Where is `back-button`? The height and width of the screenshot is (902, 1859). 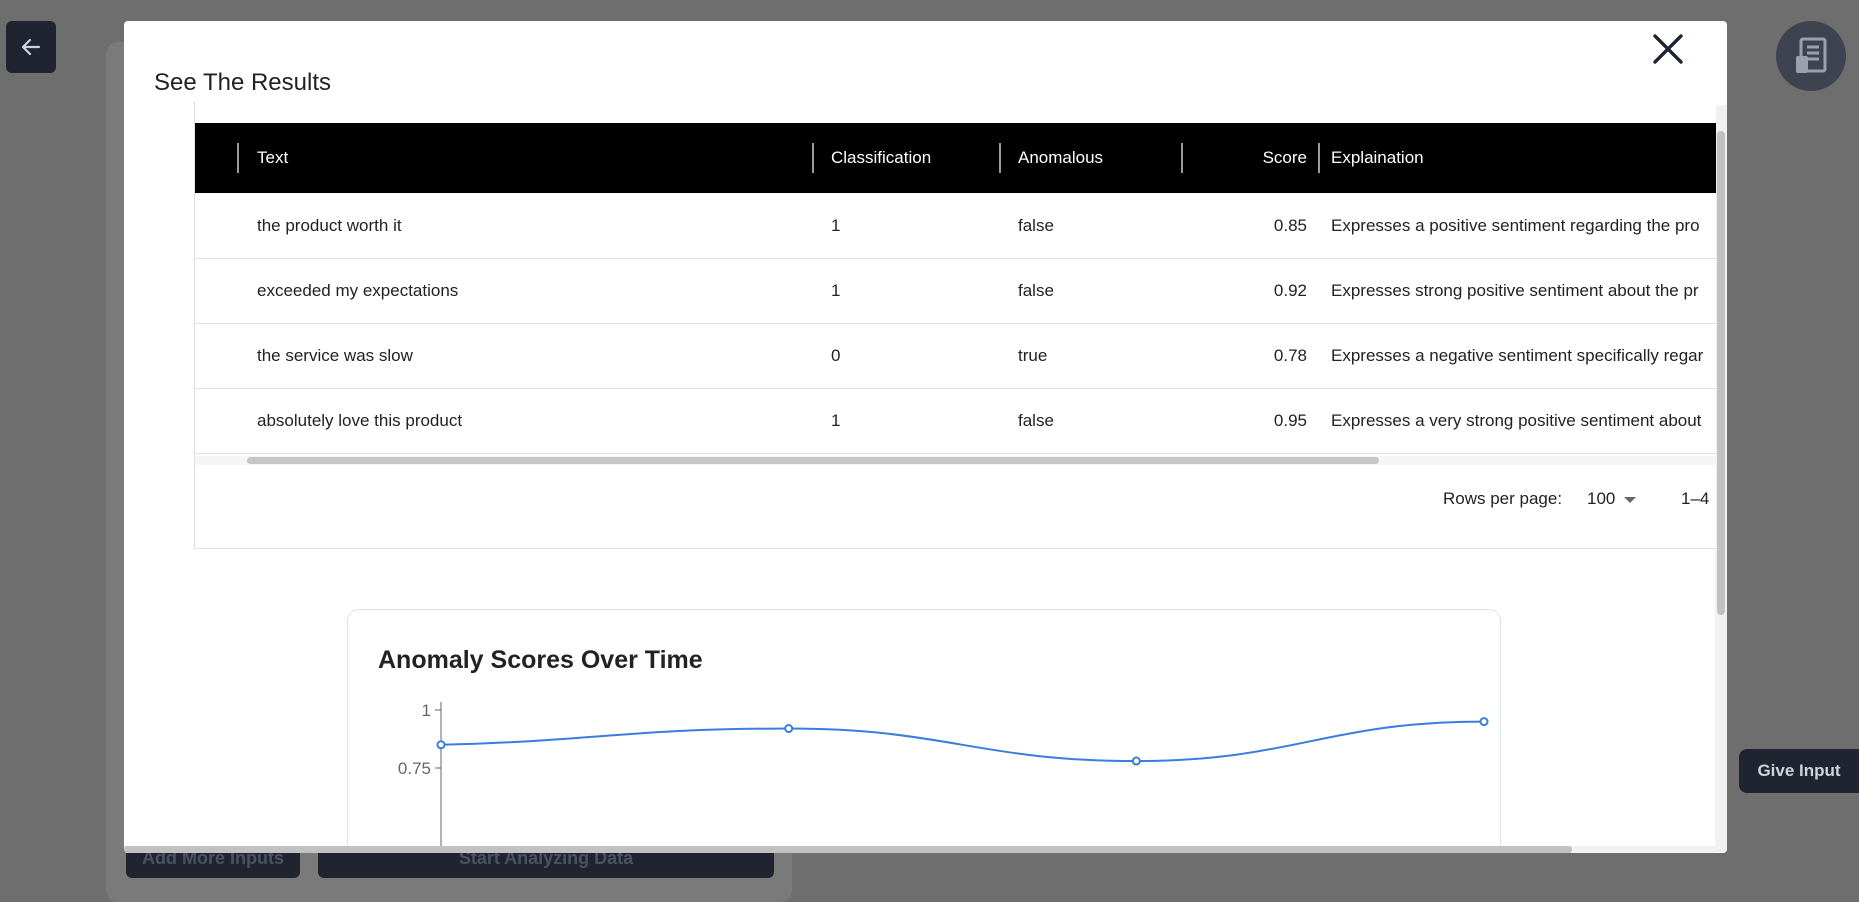 back-button is located at coordinates (31, 47).